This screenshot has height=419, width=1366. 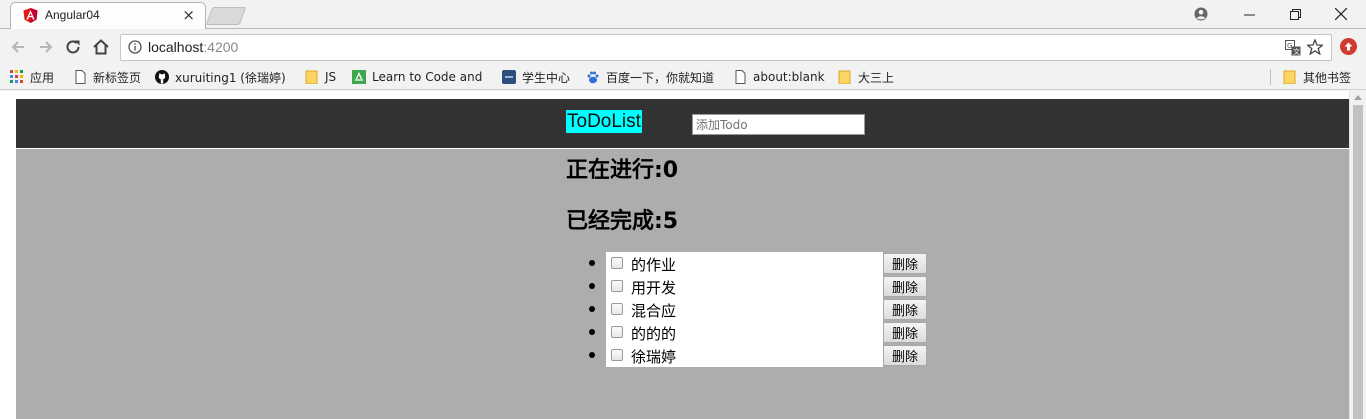 I want to click on todo-item-body: 的的的, so click(x=744, y=332).